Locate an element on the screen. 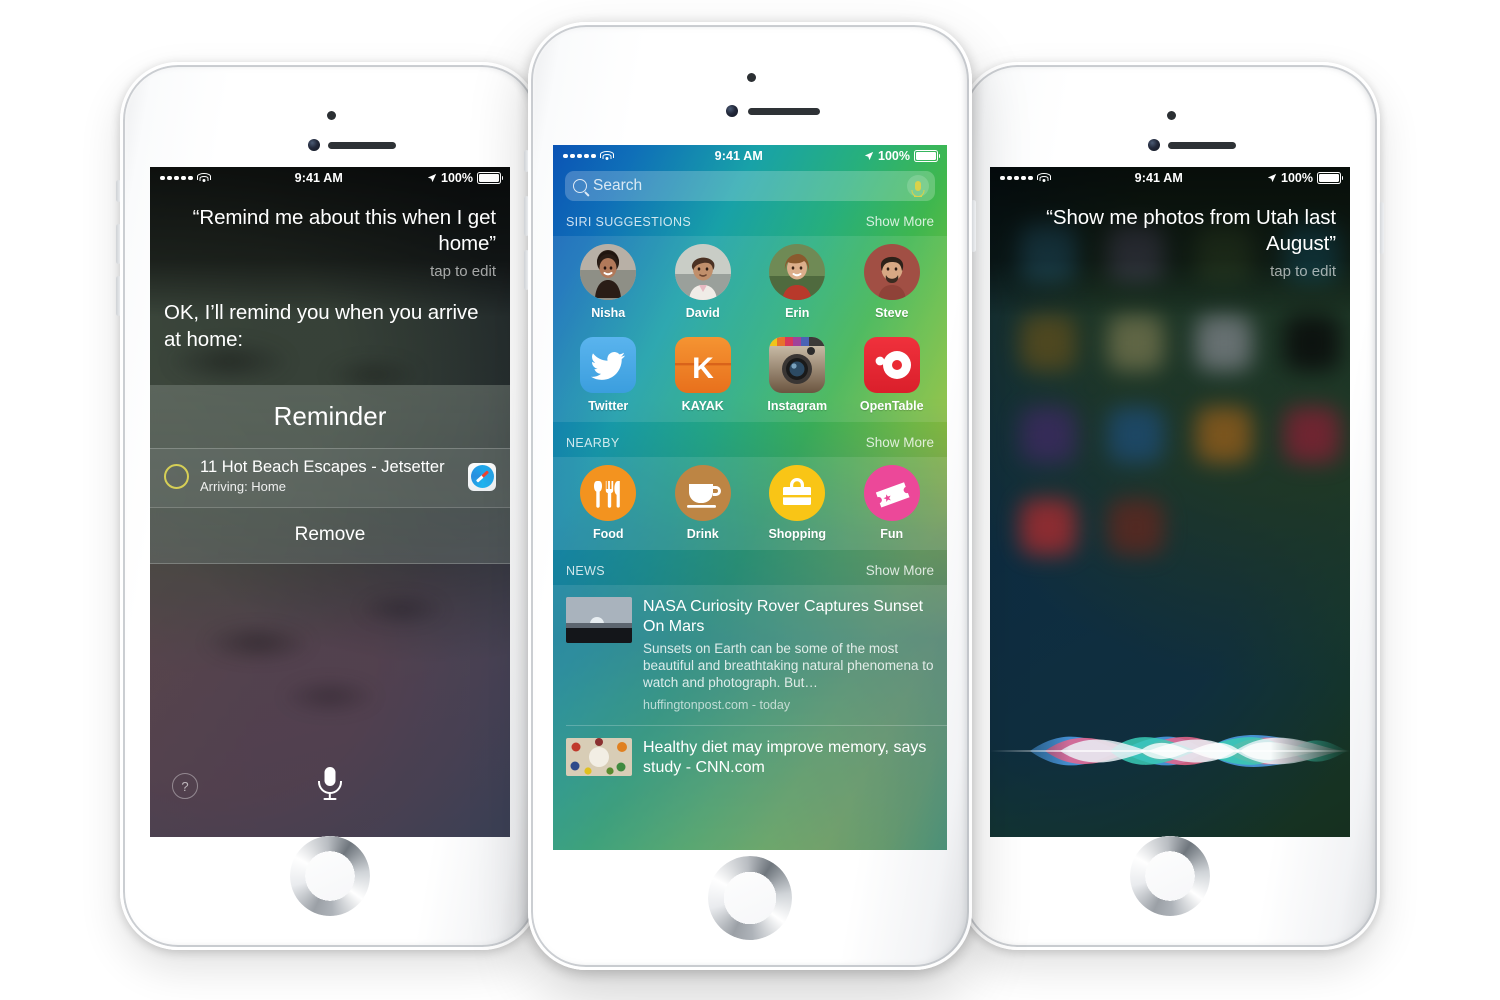 The image size is (1500, 1000). opentable-icon is located at coordinates (891, 365).